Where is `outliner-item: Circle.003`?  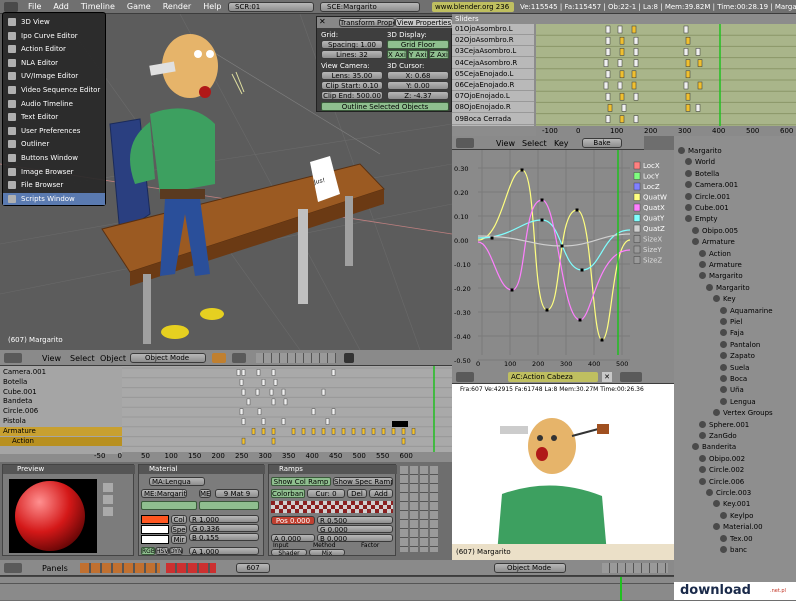
outliner-item: Circle.003 is located at coordinates (728, 493).